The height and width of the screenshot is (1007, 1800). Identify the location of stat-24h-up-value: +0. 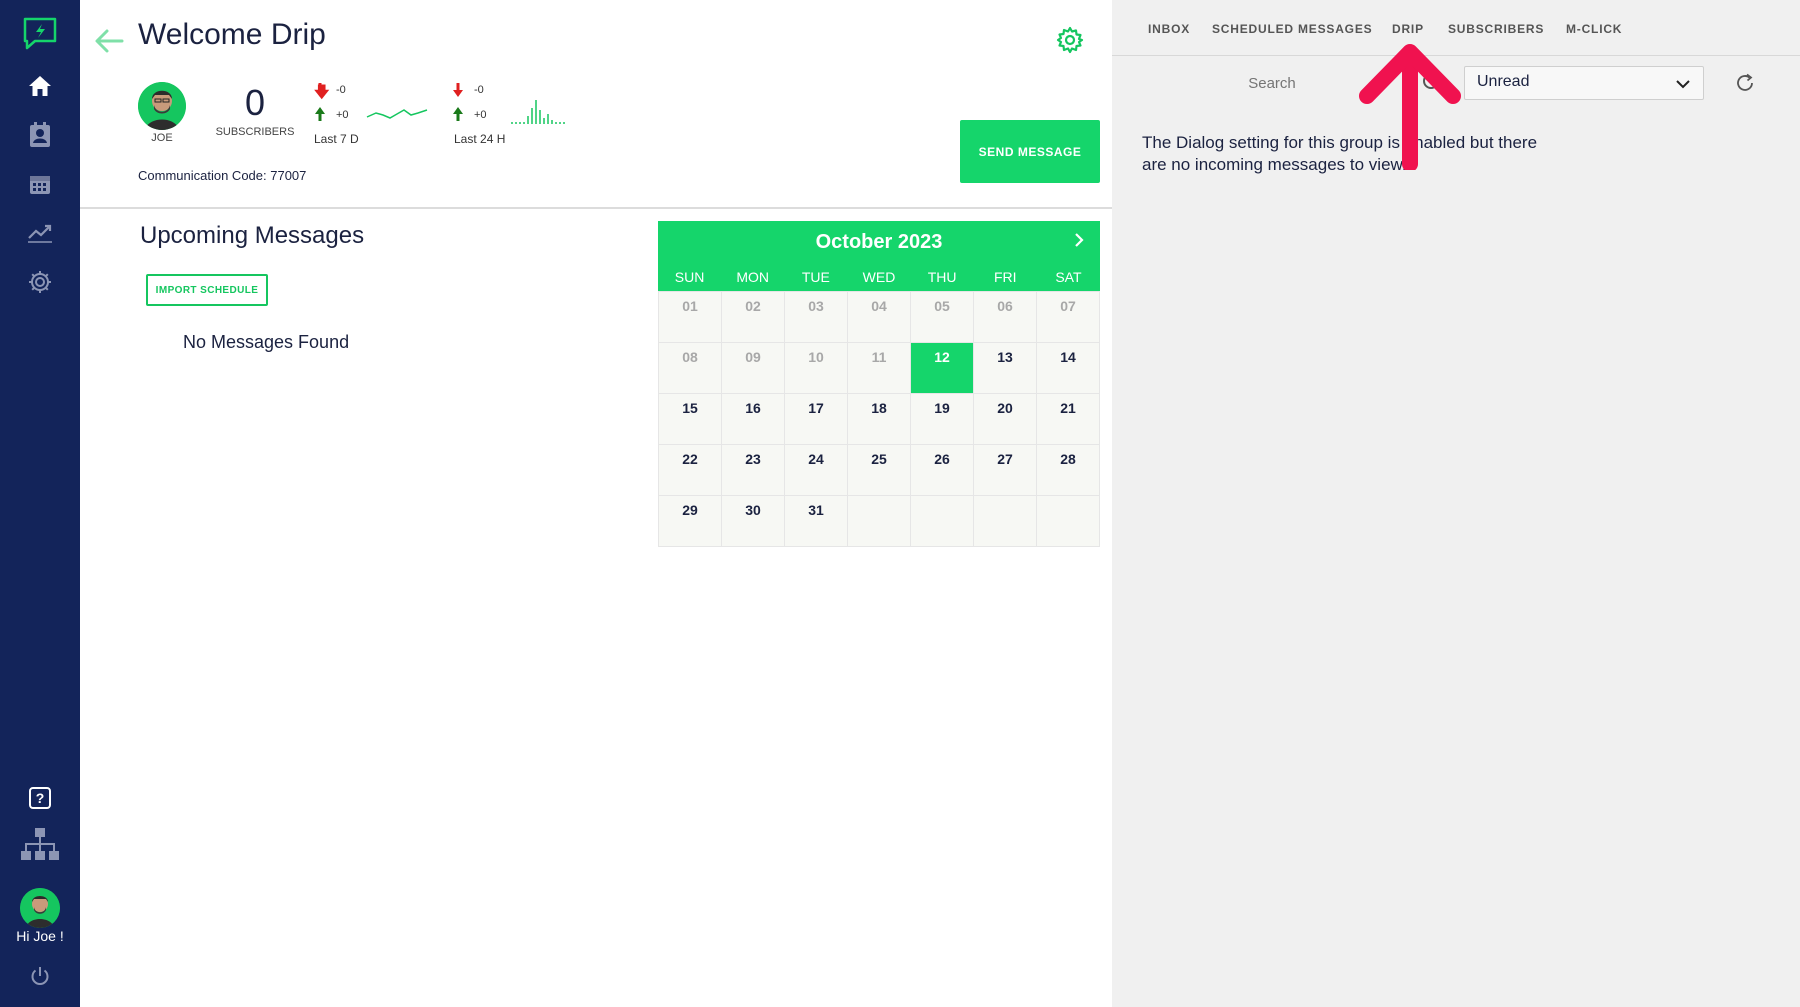
(480, 115).